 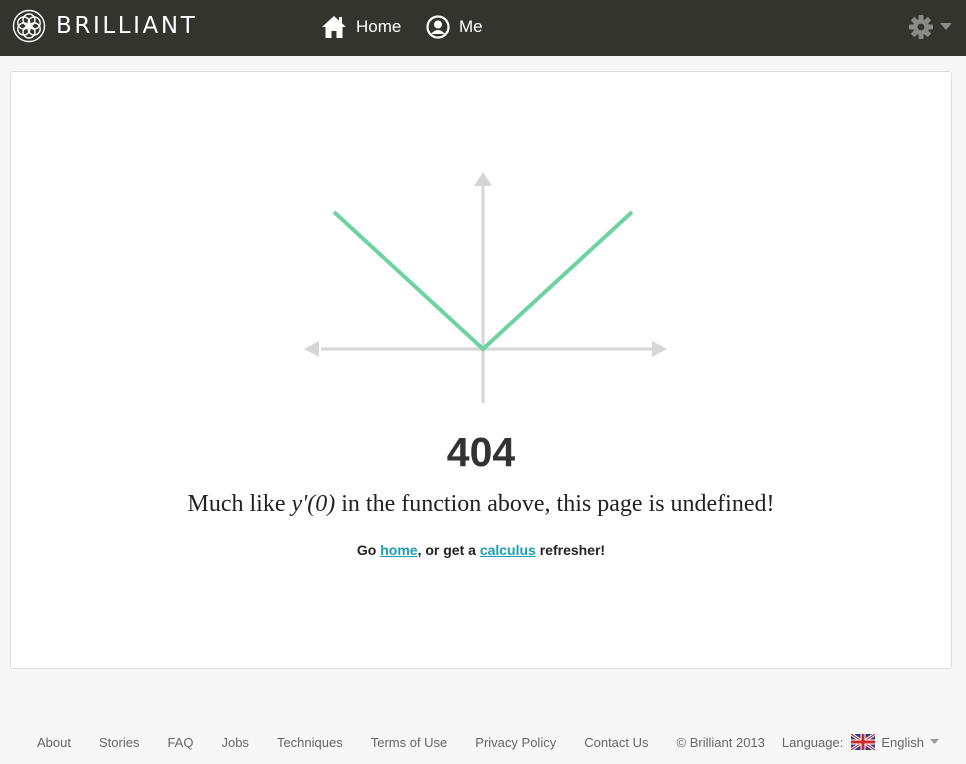 What do you see at coordinates (570, 550) in the screenshot?
I see `hint-suffix: refresher!` at bounding box center [570, 550].